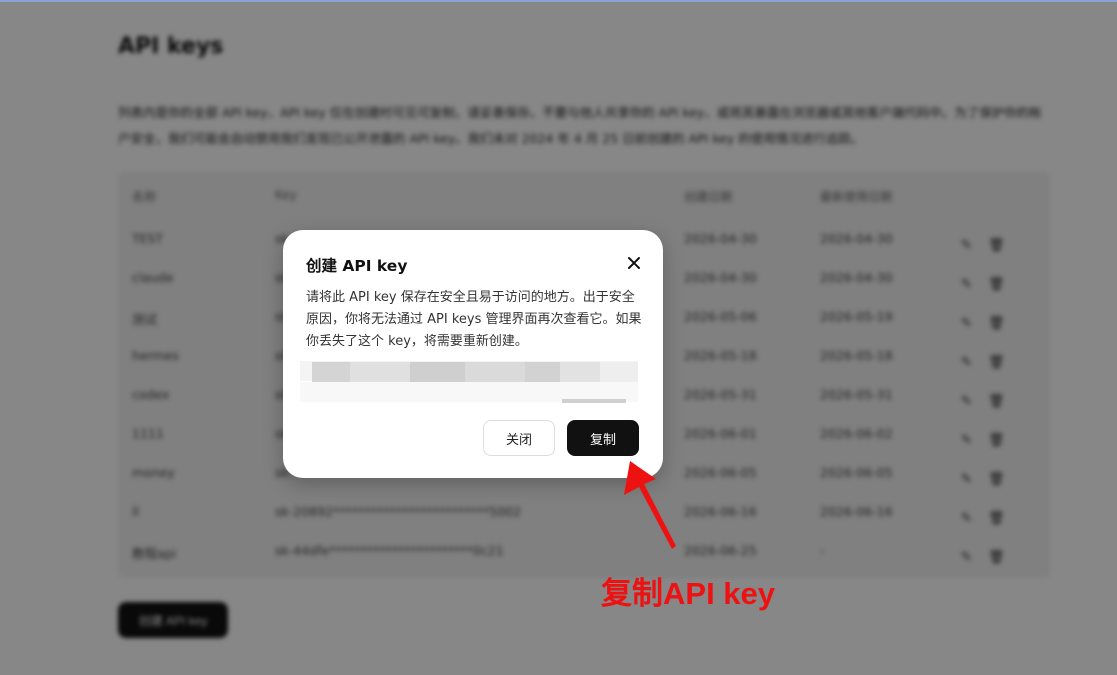 The height and width of the screenshot is (675, 1117). I want to click on close-button, so click(634, 263).